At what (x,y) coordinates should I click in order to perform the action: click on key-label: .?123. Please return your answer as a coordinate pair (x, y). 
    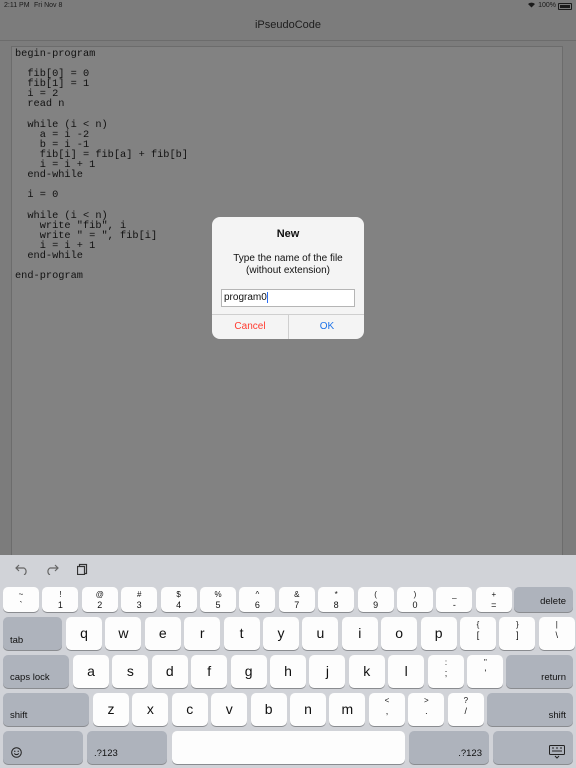
    Looking at the image, I should click on (106, 753).